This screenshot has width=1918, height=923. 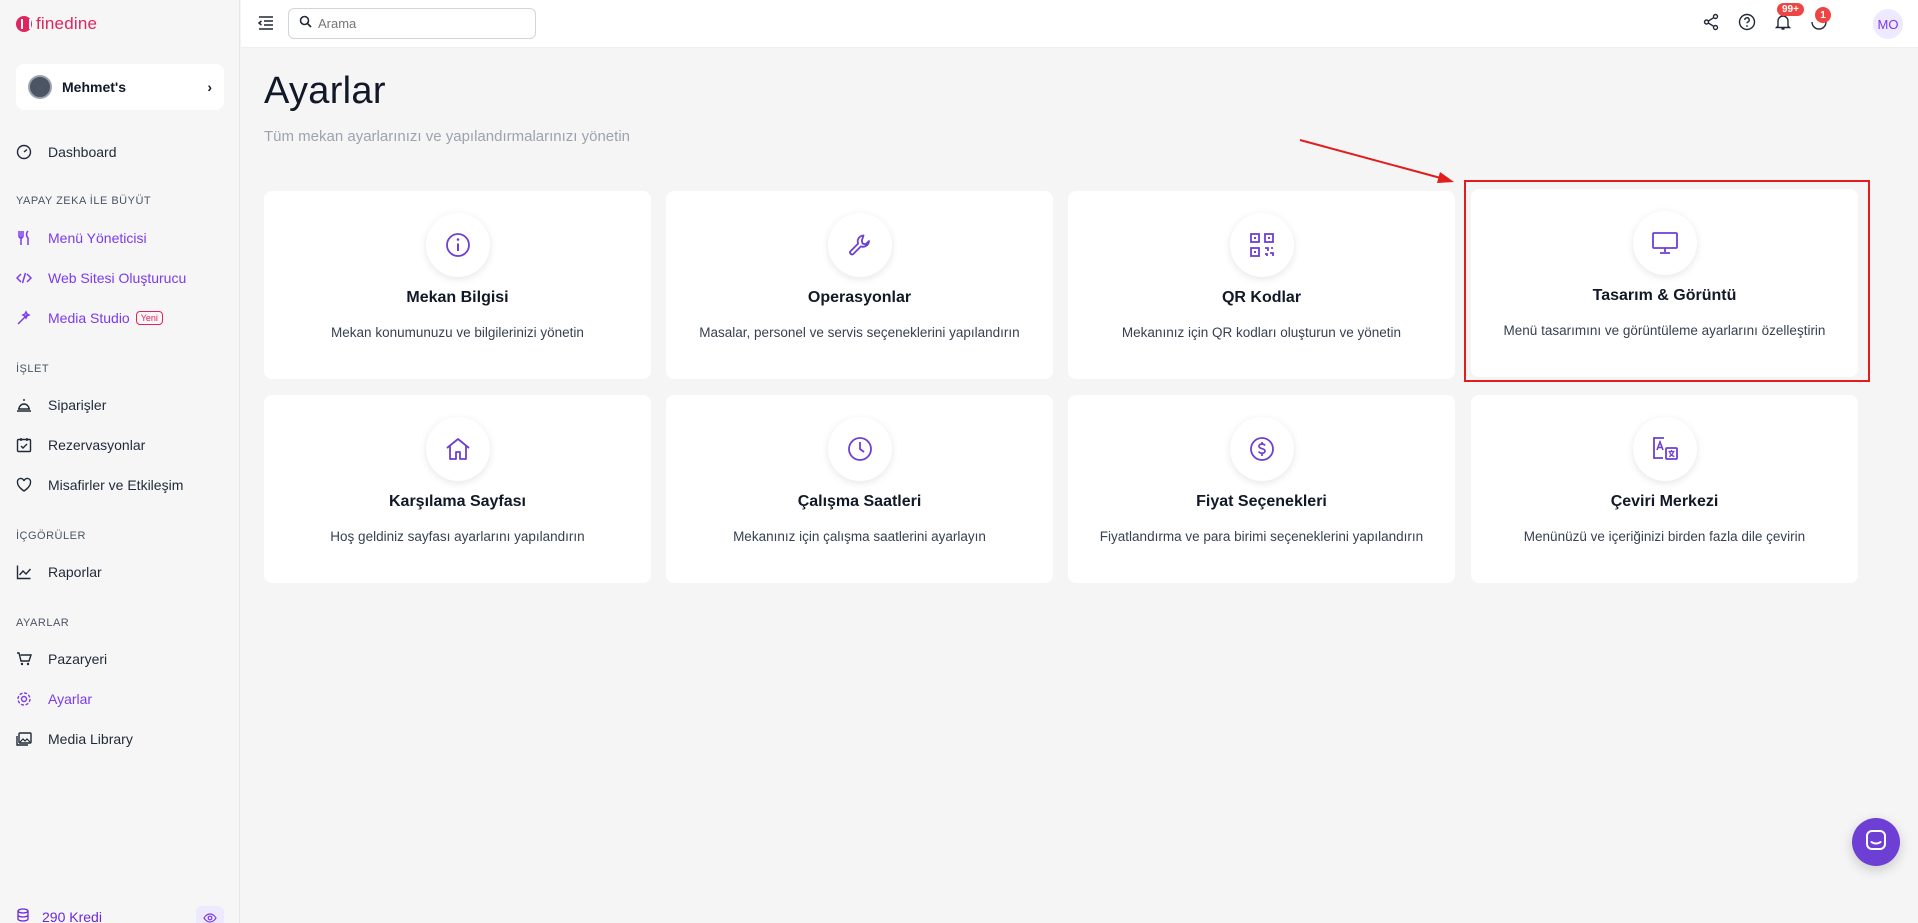 I want to click on wrench-icon, so click(x=859, y=245).